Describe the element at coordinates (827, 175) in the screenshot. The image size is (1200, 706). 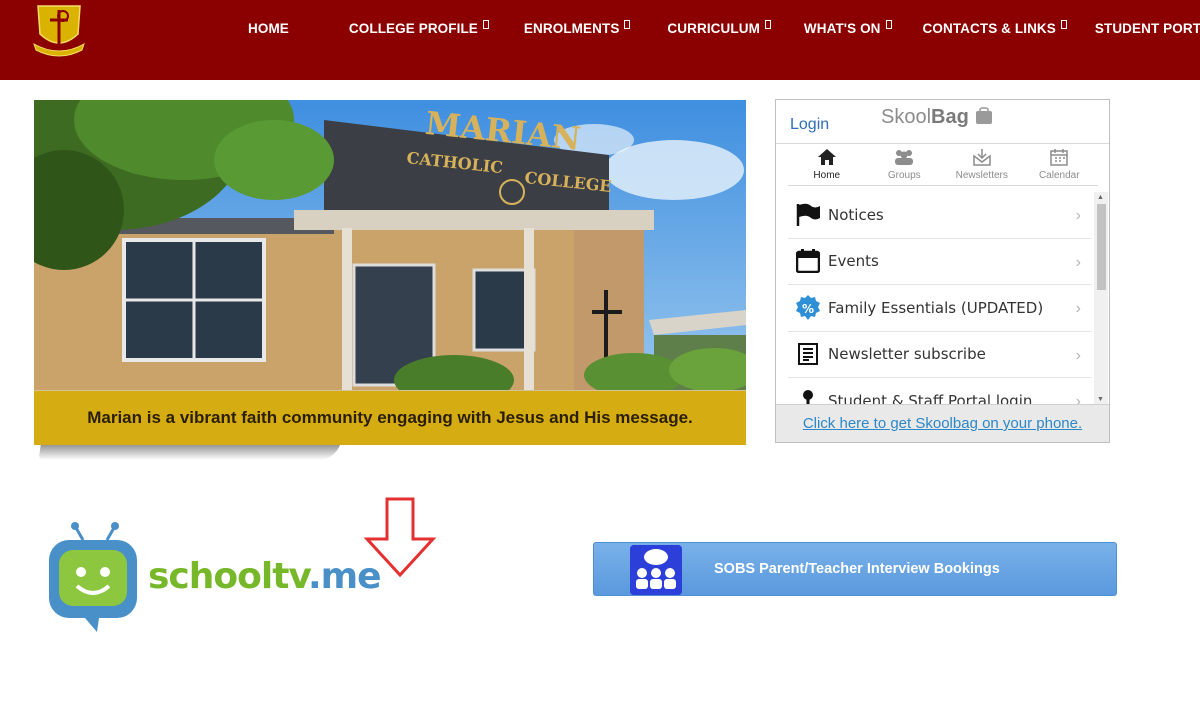
I see `tab-label: Home` at that location.